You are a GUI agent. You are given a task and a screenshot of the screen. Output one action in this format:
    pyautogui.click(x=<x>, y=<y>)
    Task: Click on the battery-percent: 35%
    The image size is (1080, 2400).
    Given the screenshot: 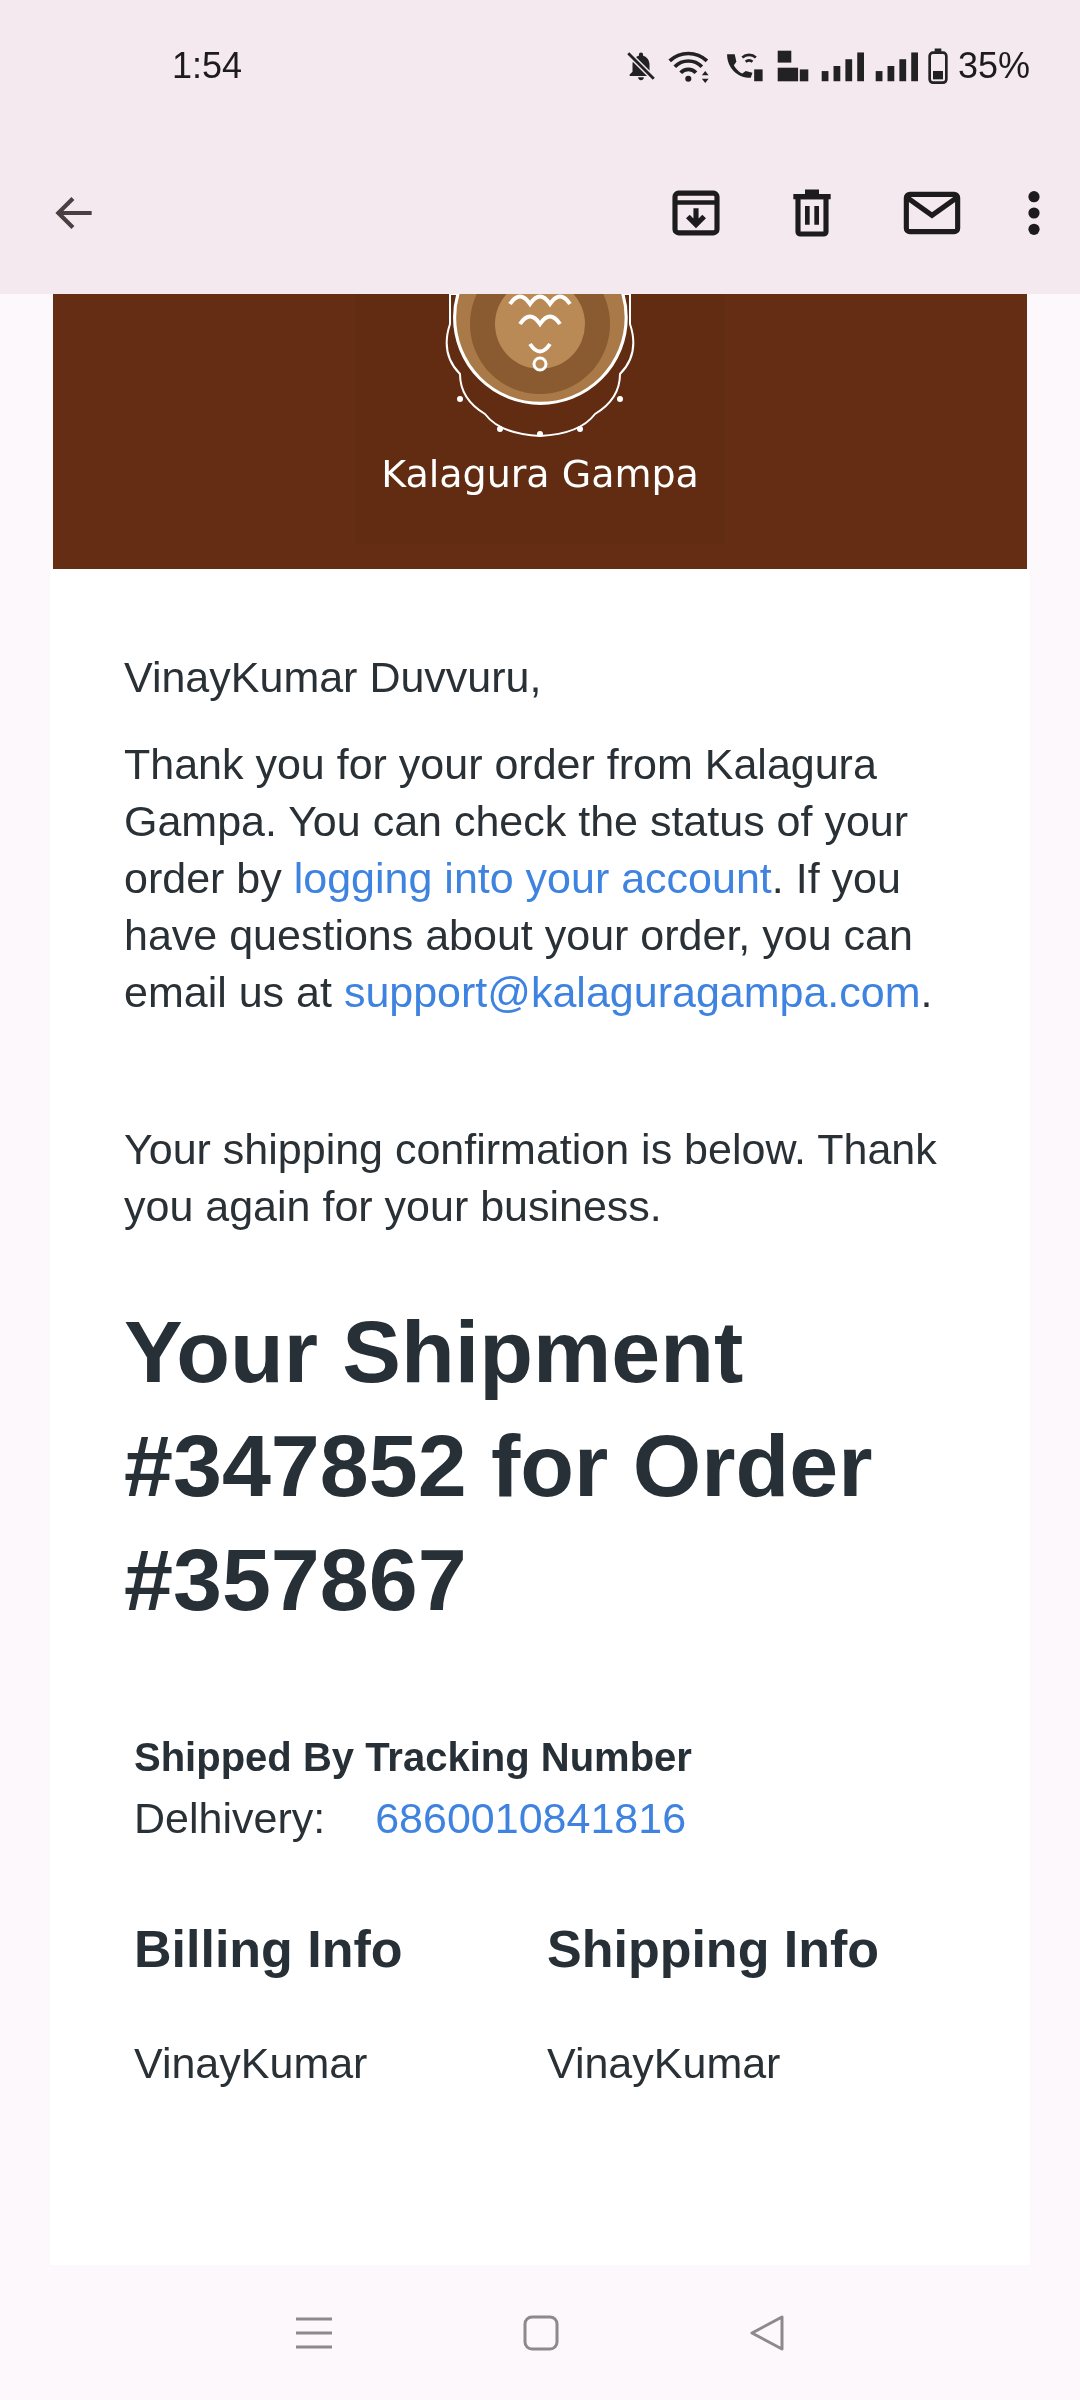 What is the action you would take?
    pyautogui.click(x=993, y=66)
    